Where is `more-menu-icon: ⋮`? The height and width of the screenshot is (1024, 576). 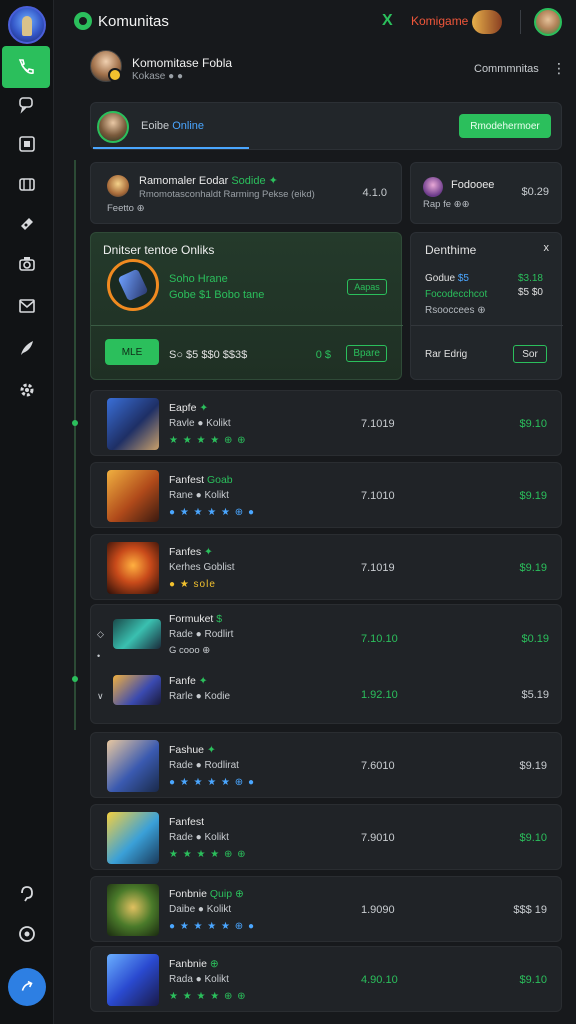
more-menu-icon: ⋮ is located at coordinates (559, 68).